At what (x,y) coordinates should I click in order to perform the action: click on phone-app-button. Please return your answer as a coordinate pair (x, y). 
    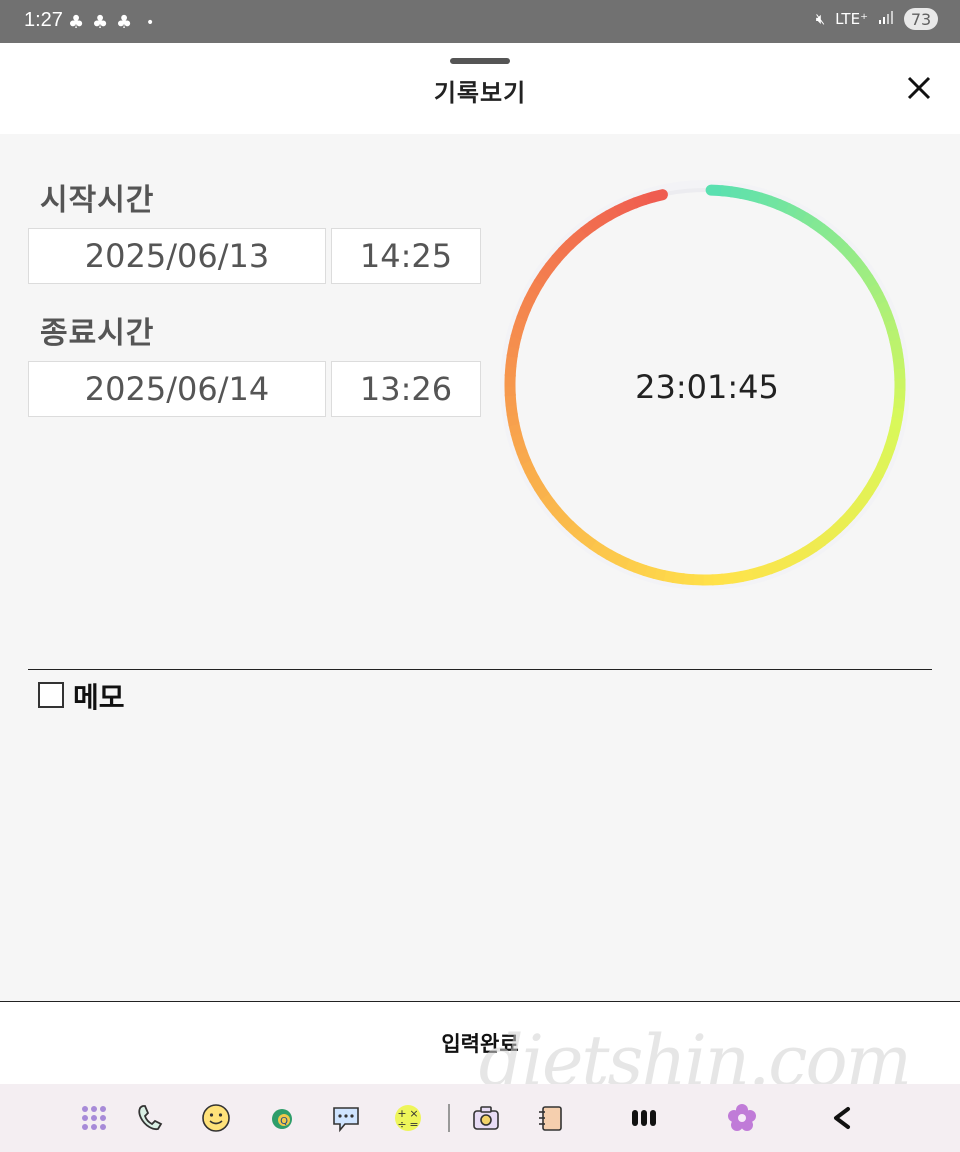
    Looking at the image, I should click on (150, 1118).